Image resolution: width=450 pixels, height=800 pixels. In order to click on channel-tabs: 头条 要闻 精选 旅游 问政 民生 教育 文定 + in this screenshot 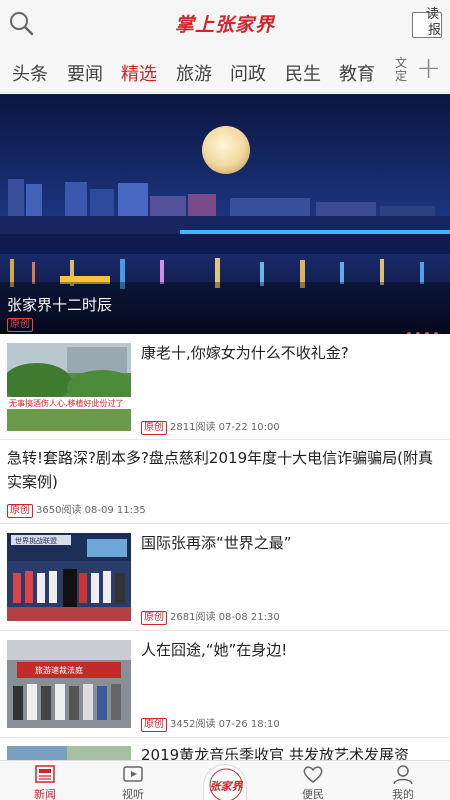, I will do `click(225, 70)`.